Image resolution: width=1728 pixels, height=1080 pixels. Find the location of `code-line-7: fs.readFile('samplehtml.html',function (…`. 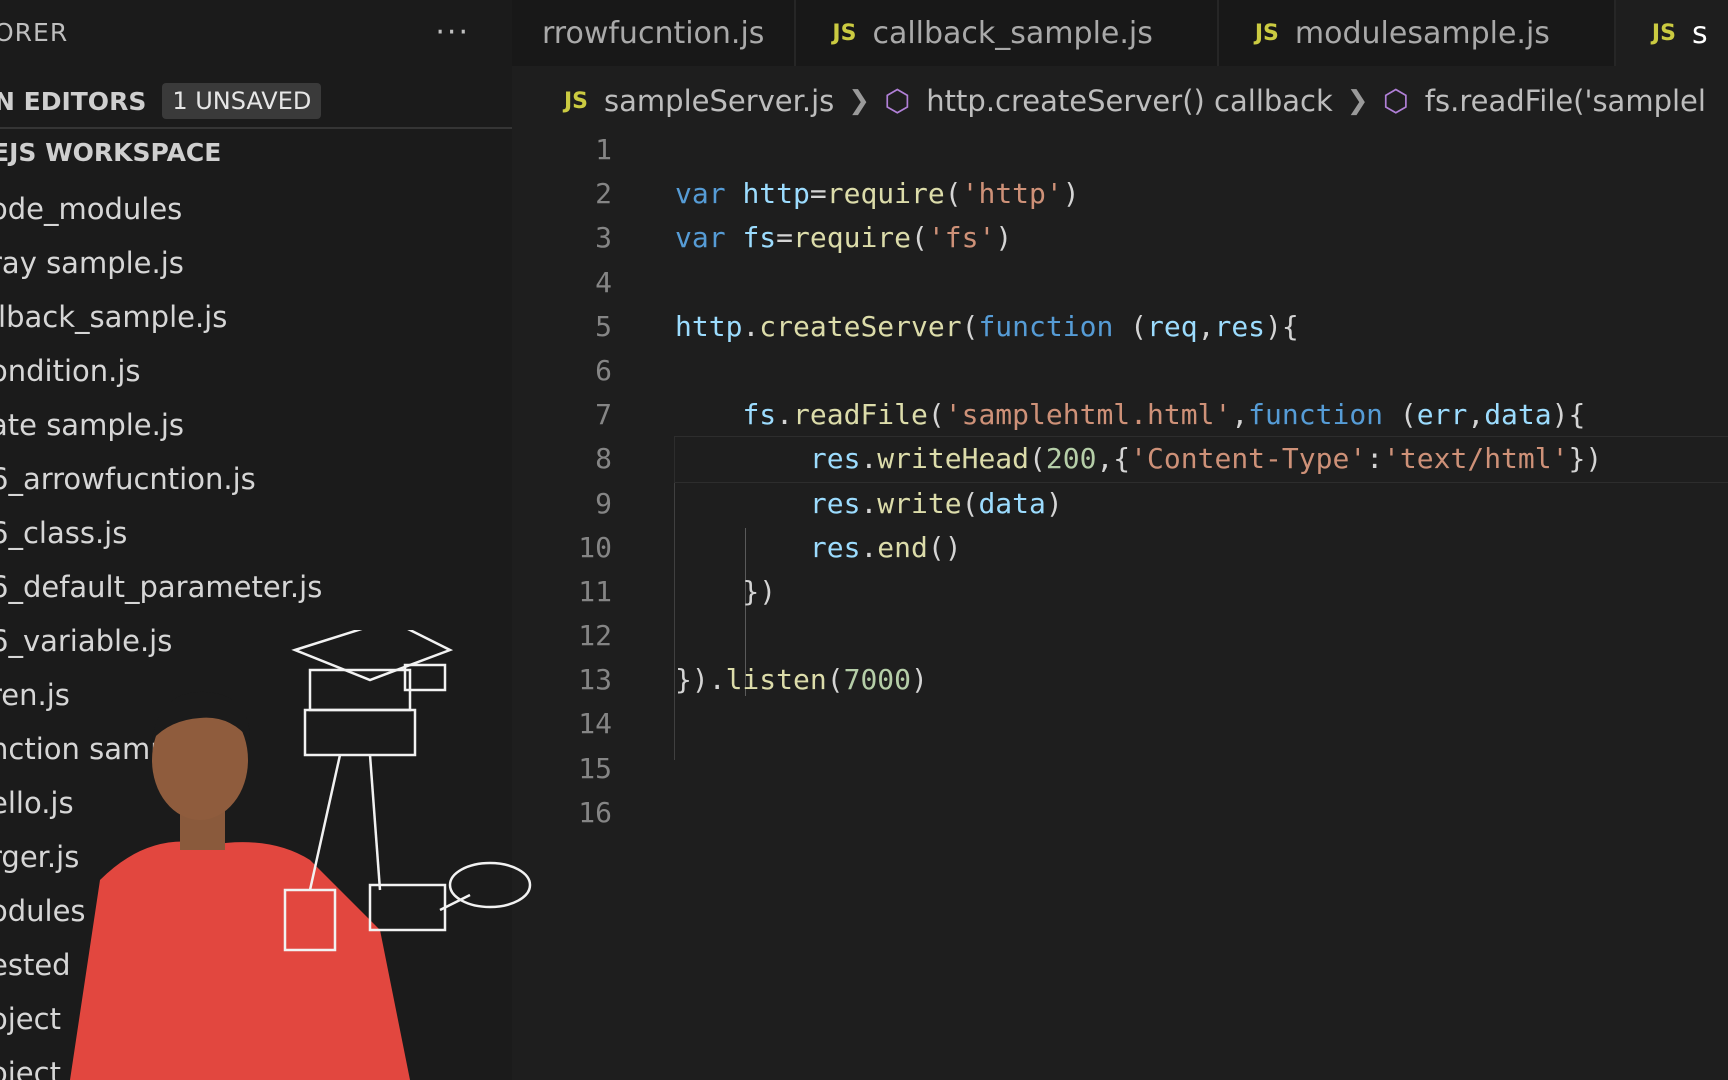

code-line-7: fs.readFile('samplehtml.html',function (… is located at coordinates (1164, 415).